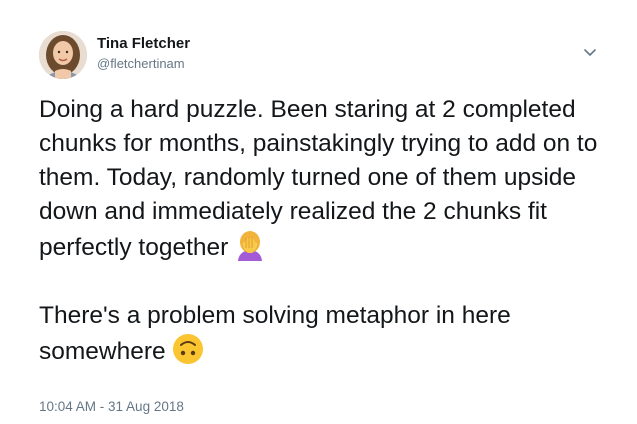 This screenshot has width=637, height=424. I want to click on display-name: Tina Fletcher, so click(143, 44).